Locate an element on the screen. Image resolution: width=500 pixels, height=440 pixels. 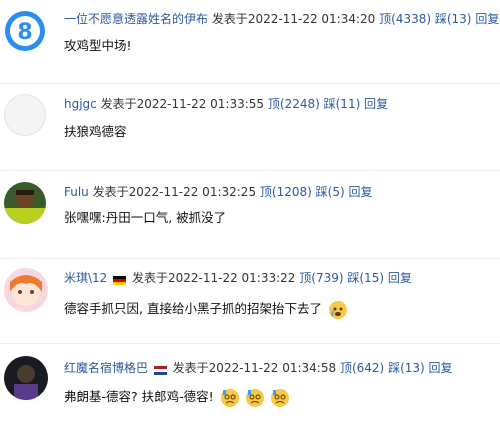
upvote-link: 顶(1208) is located at coordinates (286, 192).